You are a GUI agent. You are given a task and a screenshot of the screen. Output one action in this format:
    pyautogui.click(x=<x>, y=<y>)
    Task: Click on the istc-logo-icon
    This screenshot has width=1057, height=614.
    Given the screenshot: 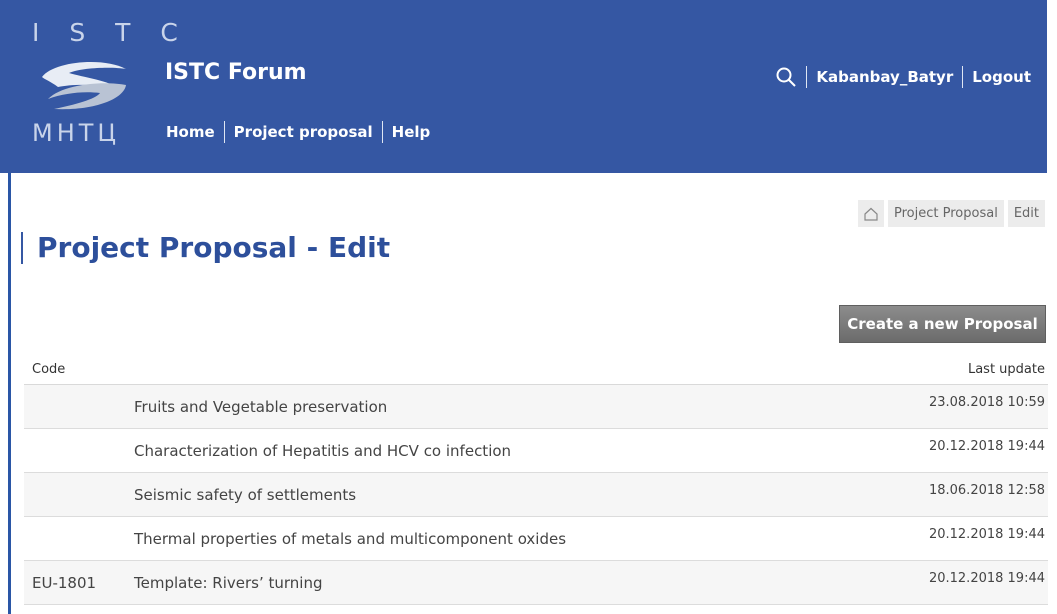 What is the action you would take?
    pyautogui.click(x=84, y=85)
    